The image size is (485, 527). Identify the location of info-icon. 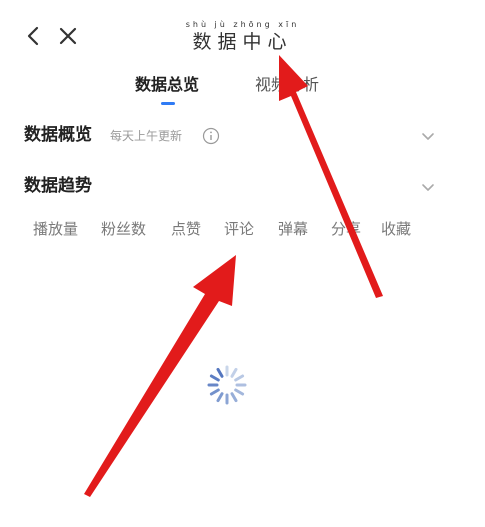
(211, 136).